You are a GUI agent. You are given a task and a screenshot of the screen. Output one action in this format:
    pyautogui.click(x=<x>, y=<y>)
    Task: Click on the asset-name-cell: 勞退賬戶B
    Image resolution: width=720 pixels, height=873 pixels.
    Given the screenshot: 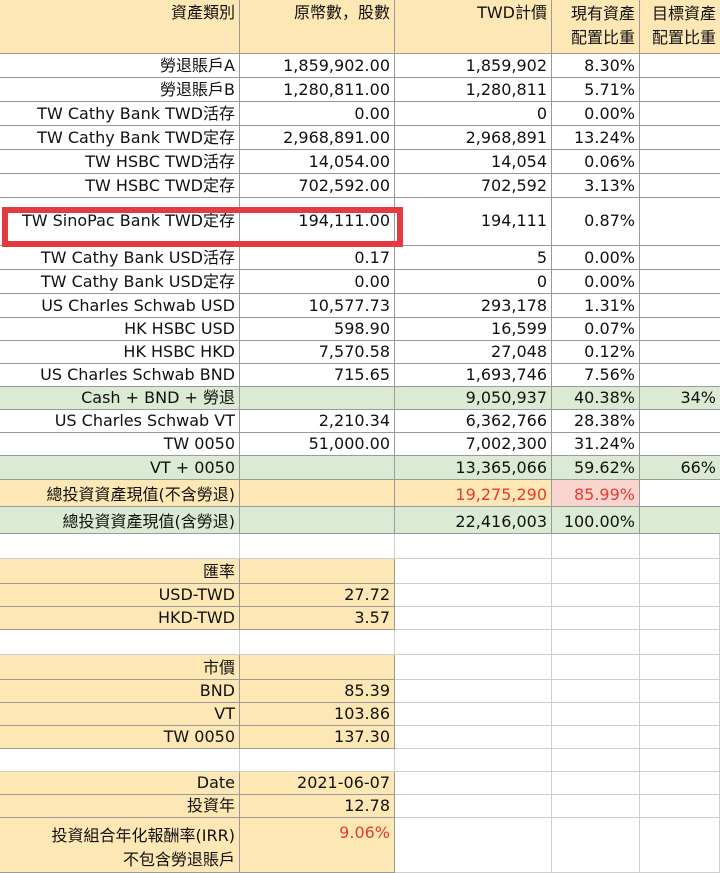 What is the action you would take?
    pyautogui.click(x=120, y=90)
    